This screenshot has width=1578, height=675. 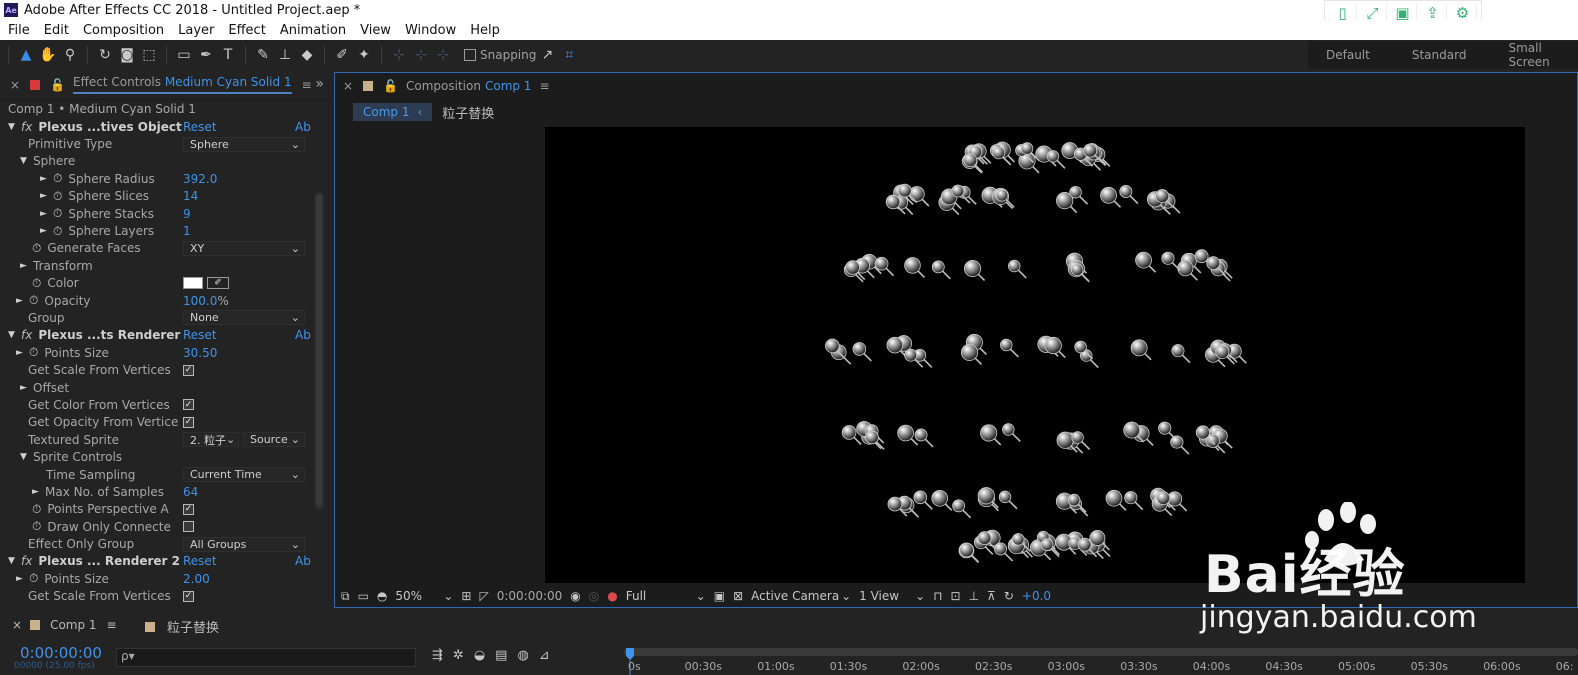 I want to click on workspace-default: Default, so click(x=1348, y=55).